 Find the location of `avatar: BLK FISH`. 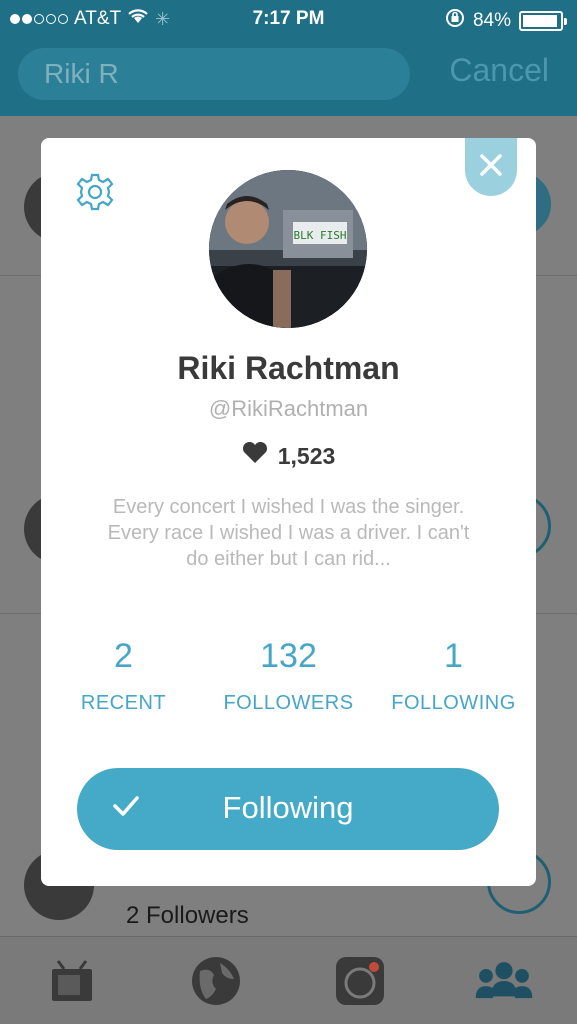

avatar: BLK FISH is located at coordinates (288, 249).